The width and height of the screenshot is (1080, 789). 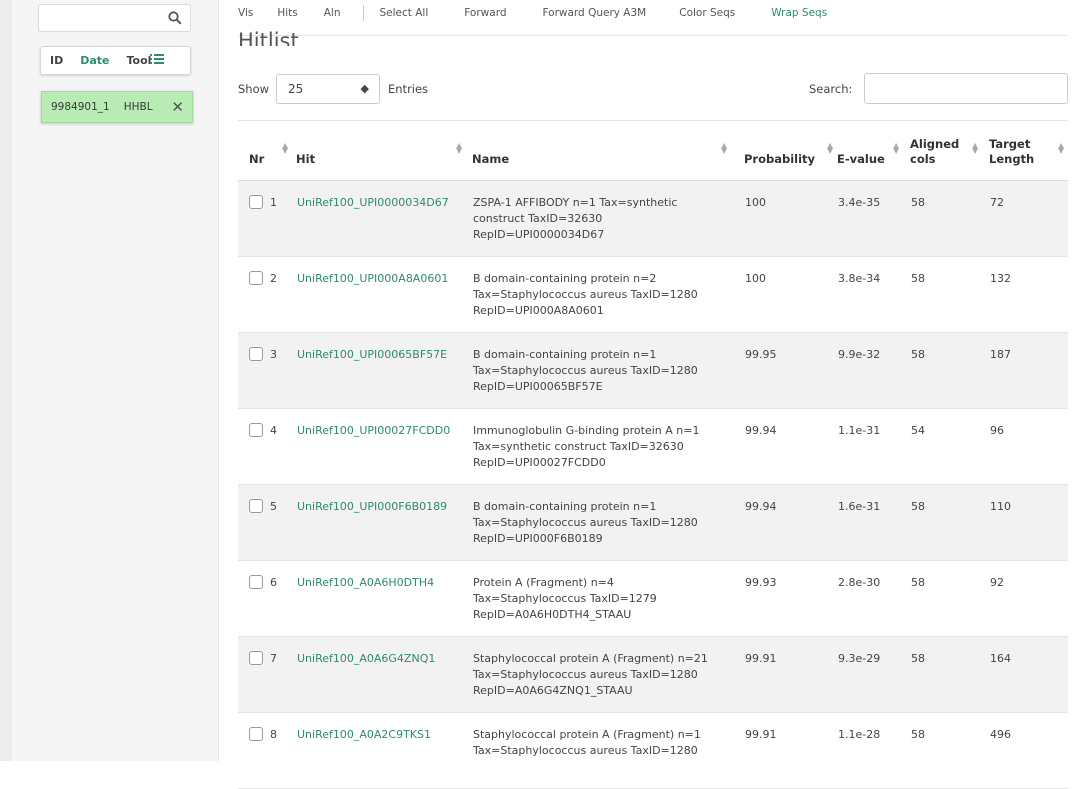 I want to click on select-all-button: Select All, so click(x=404, y=13).